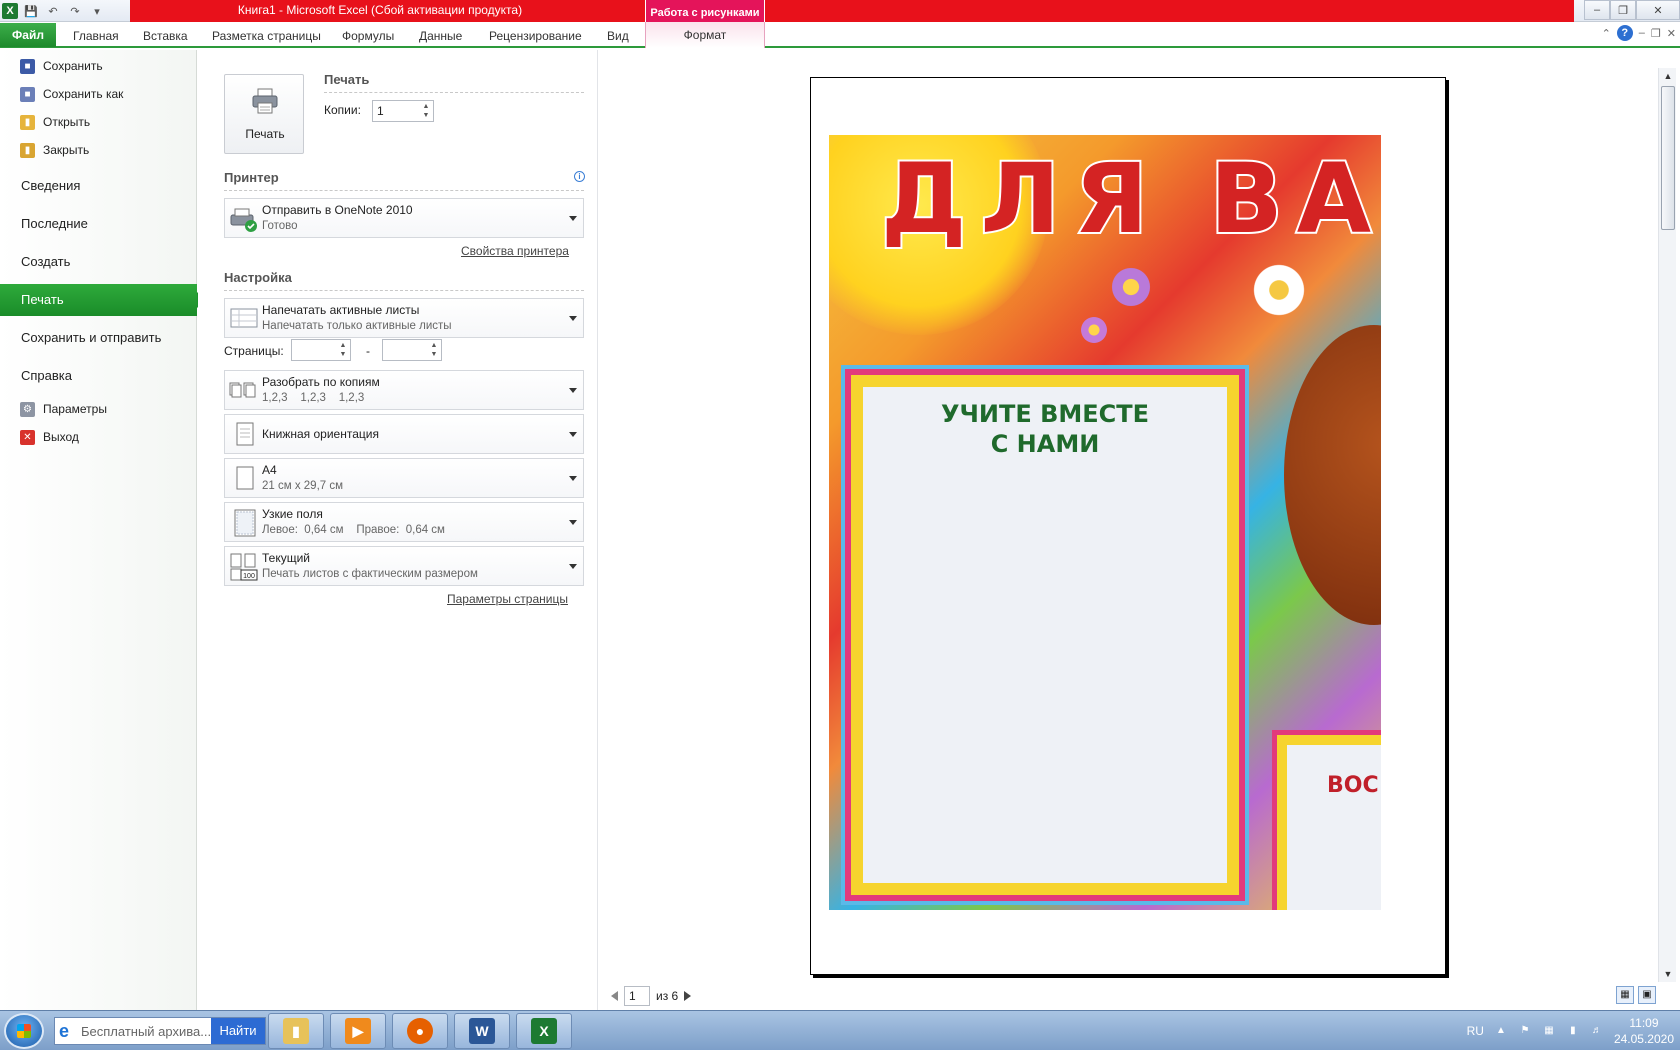 The height and width of the screenshot is (1050, 1680). Describe the element at coordinates (96, 36) in the screenshot. I see `tab-home: Главная` at that location.